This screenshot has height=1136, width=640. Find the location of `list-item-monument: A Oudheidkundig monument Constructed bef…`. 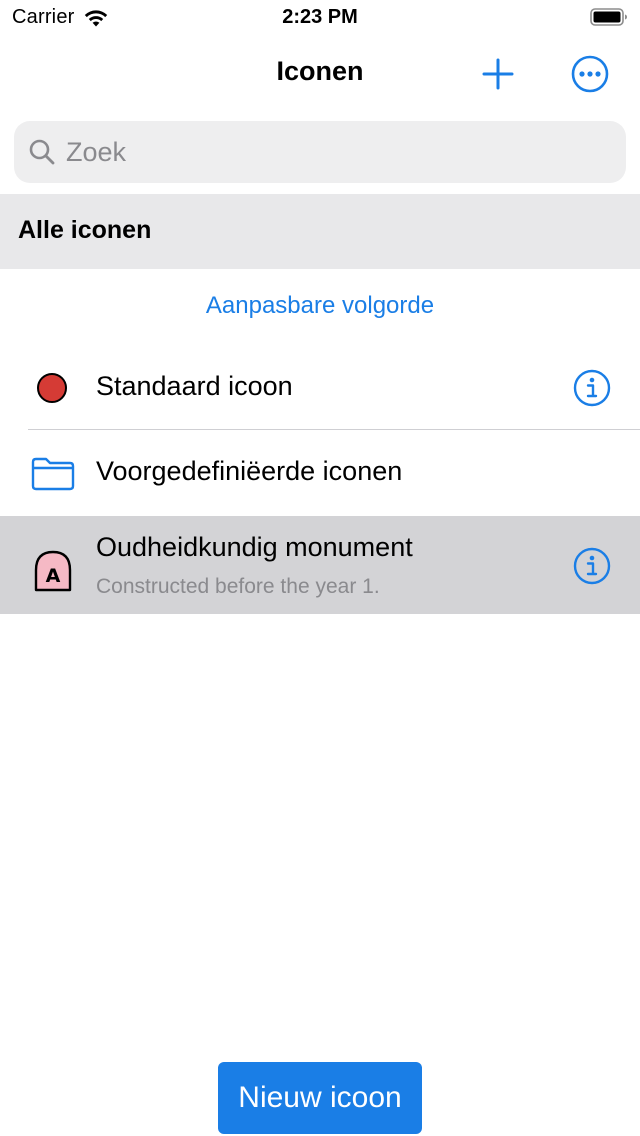

list-item-monument: A Oudheidkundig monument Constructed bef… is located at coordinates (320, 565).